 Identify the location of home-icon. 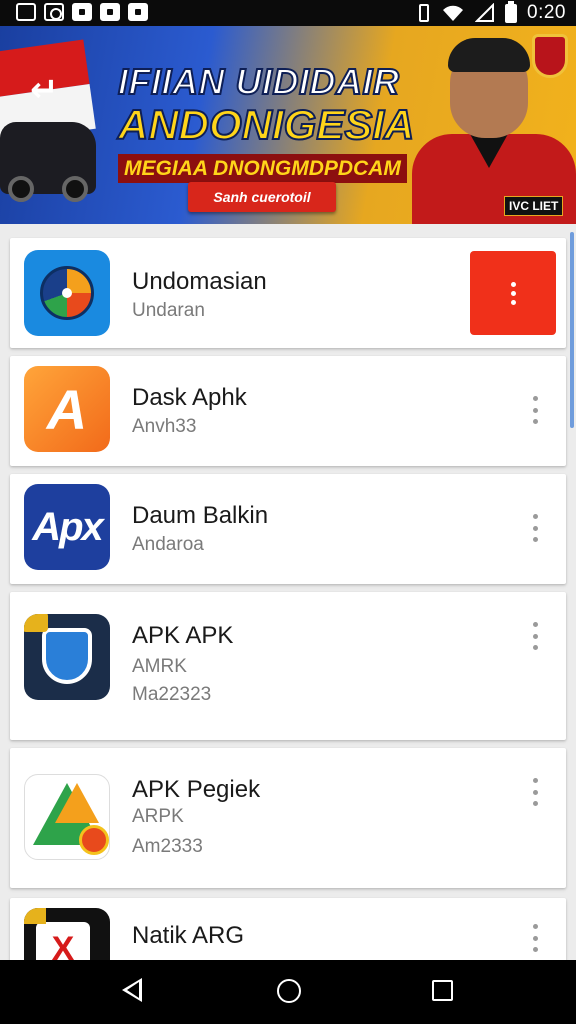
(289, 991).